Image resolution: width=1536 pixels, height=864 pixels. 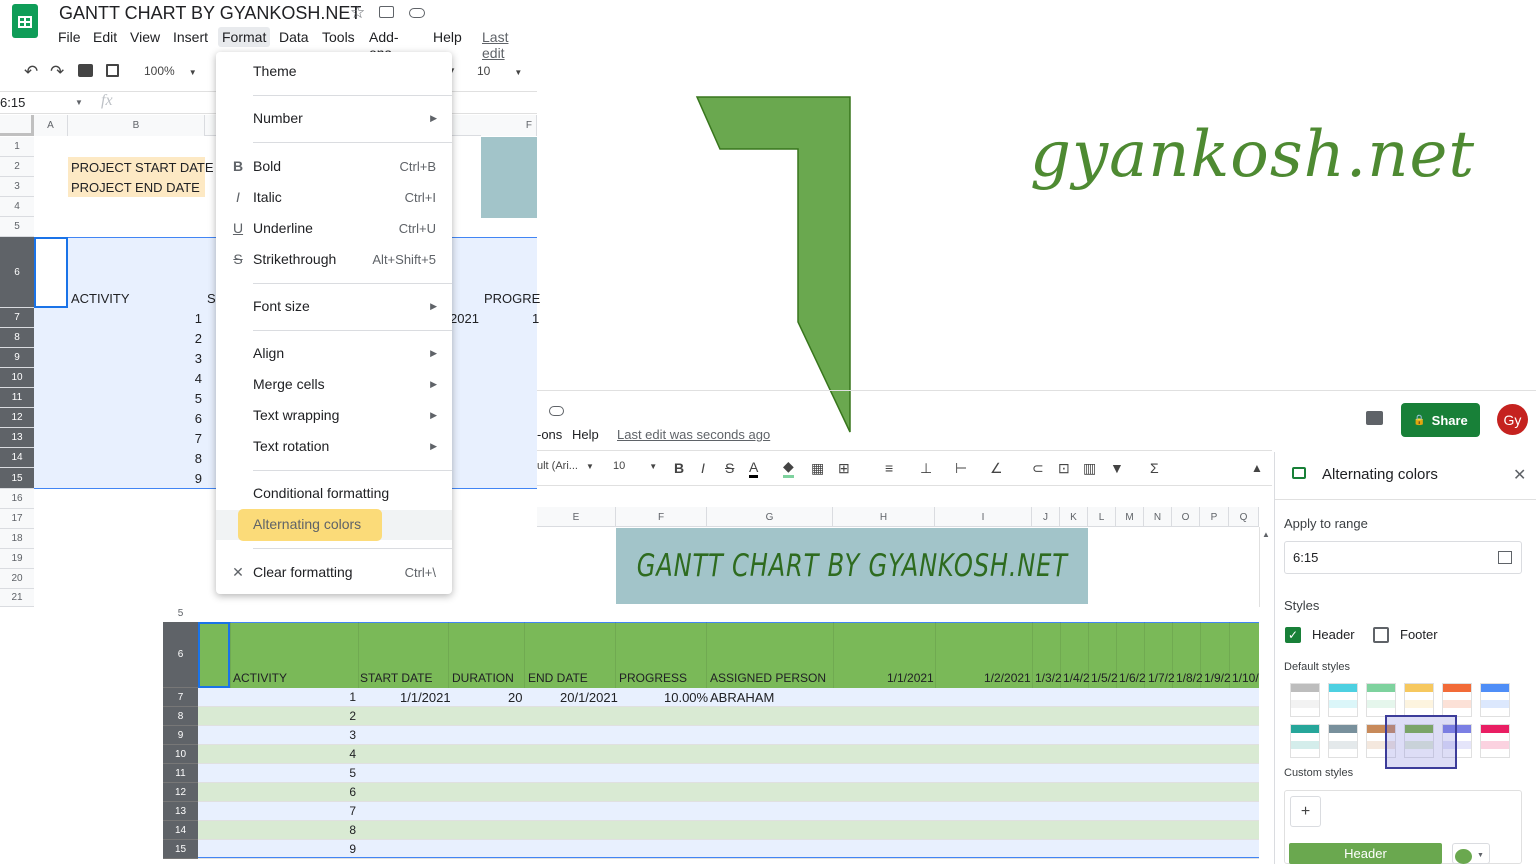 I want to click on menu-help: Help, so click(x=447, y=37).